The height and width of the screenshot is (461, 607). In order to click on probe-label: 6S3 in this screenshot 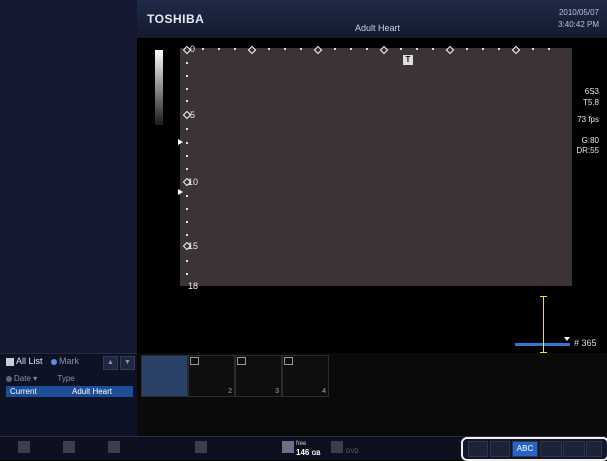, I will do `click(591, 91)`.